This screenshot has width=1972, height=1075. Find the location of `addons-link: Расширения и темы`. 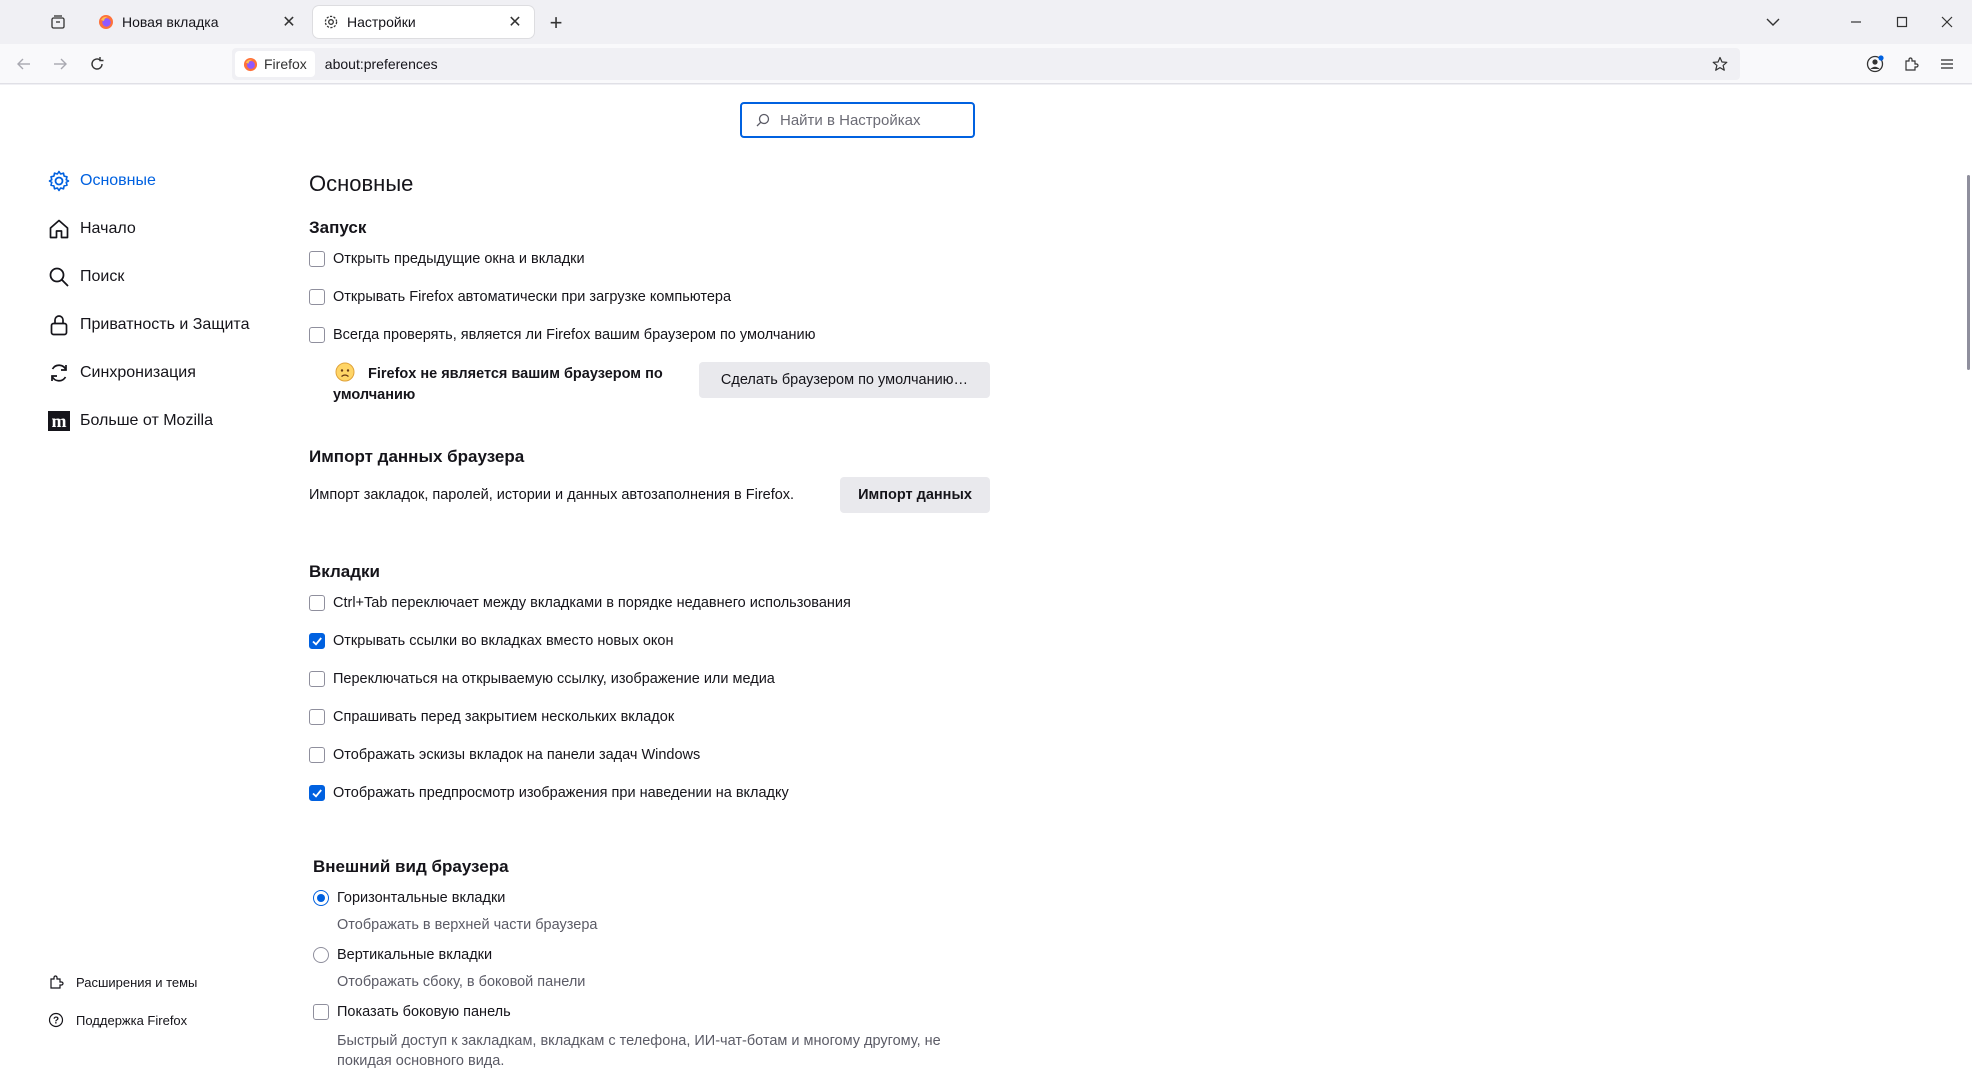

addons-link: Расширения и темы is located at coordinates (121, 982).